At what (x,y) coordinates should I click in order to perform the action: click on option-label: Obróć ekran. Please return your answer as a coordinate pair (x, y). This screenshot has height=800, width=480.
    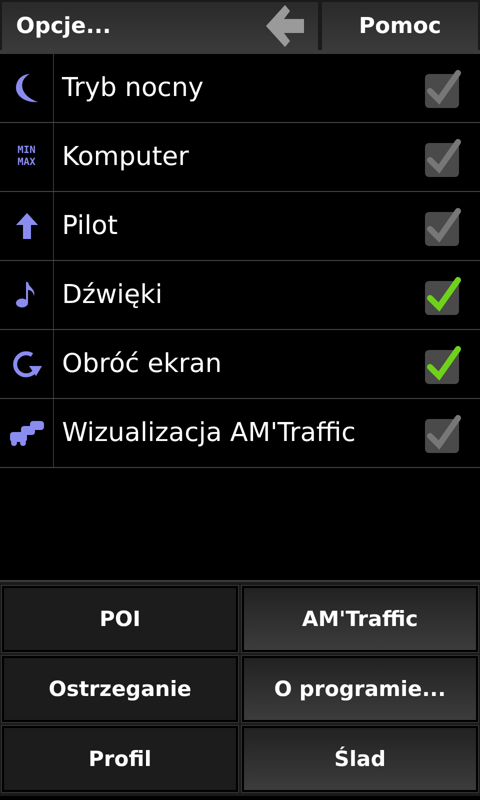
    Looking at the image, I should click on (142, 364).